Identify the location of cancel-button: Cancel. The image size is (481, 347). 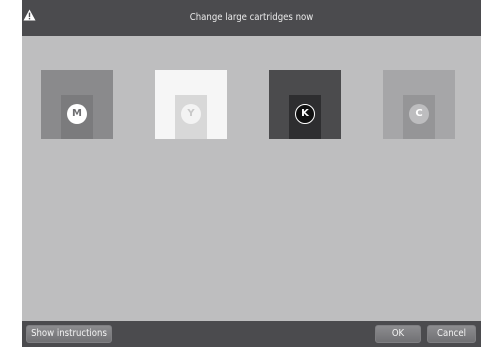
(451, 334).